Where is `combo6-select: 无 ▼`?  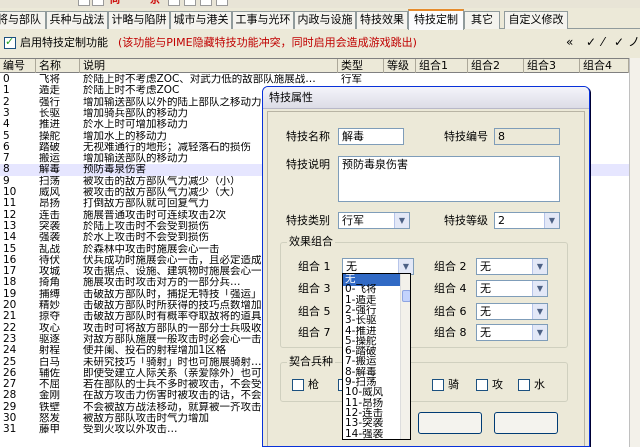
combo6-select: 无 ▼ is located at coordinates (512, 311).